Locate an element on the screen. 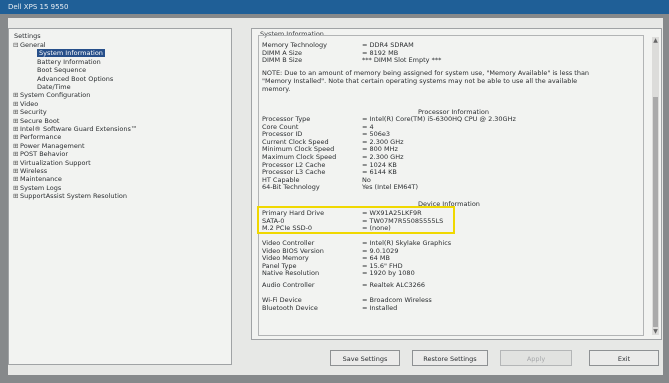 The width and height of the screenshot is (669, 383). save-settings-button: Save Settings is located at coordinates (365, 358).